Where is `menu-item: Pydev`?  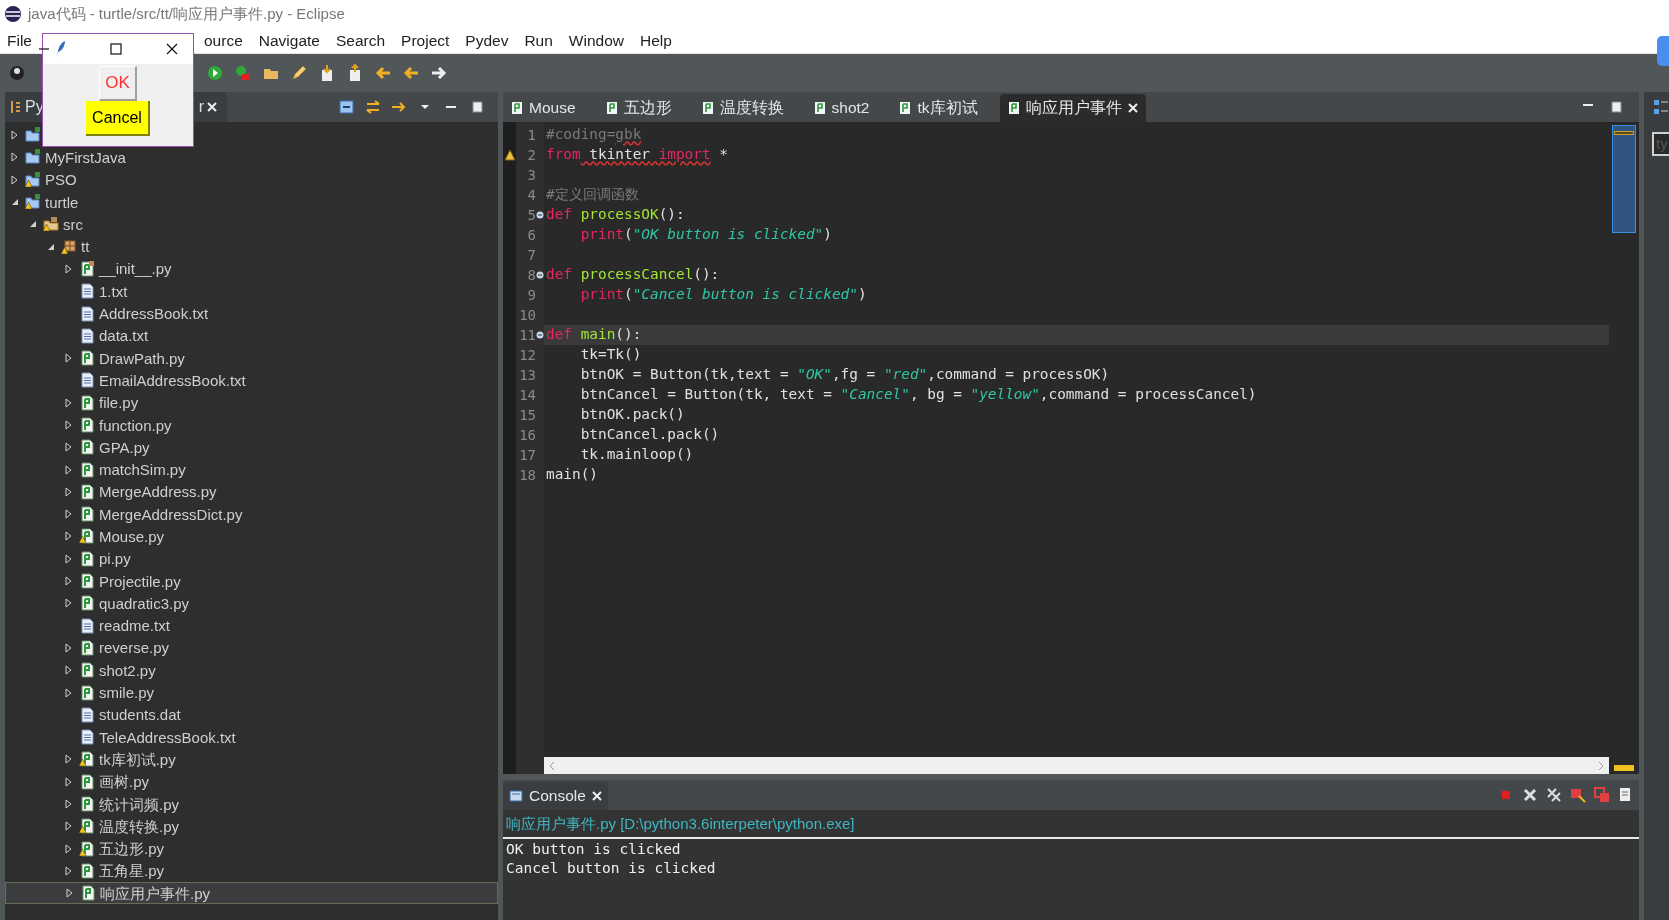
menu-item: Pydev is located at coordinates (487, 40).